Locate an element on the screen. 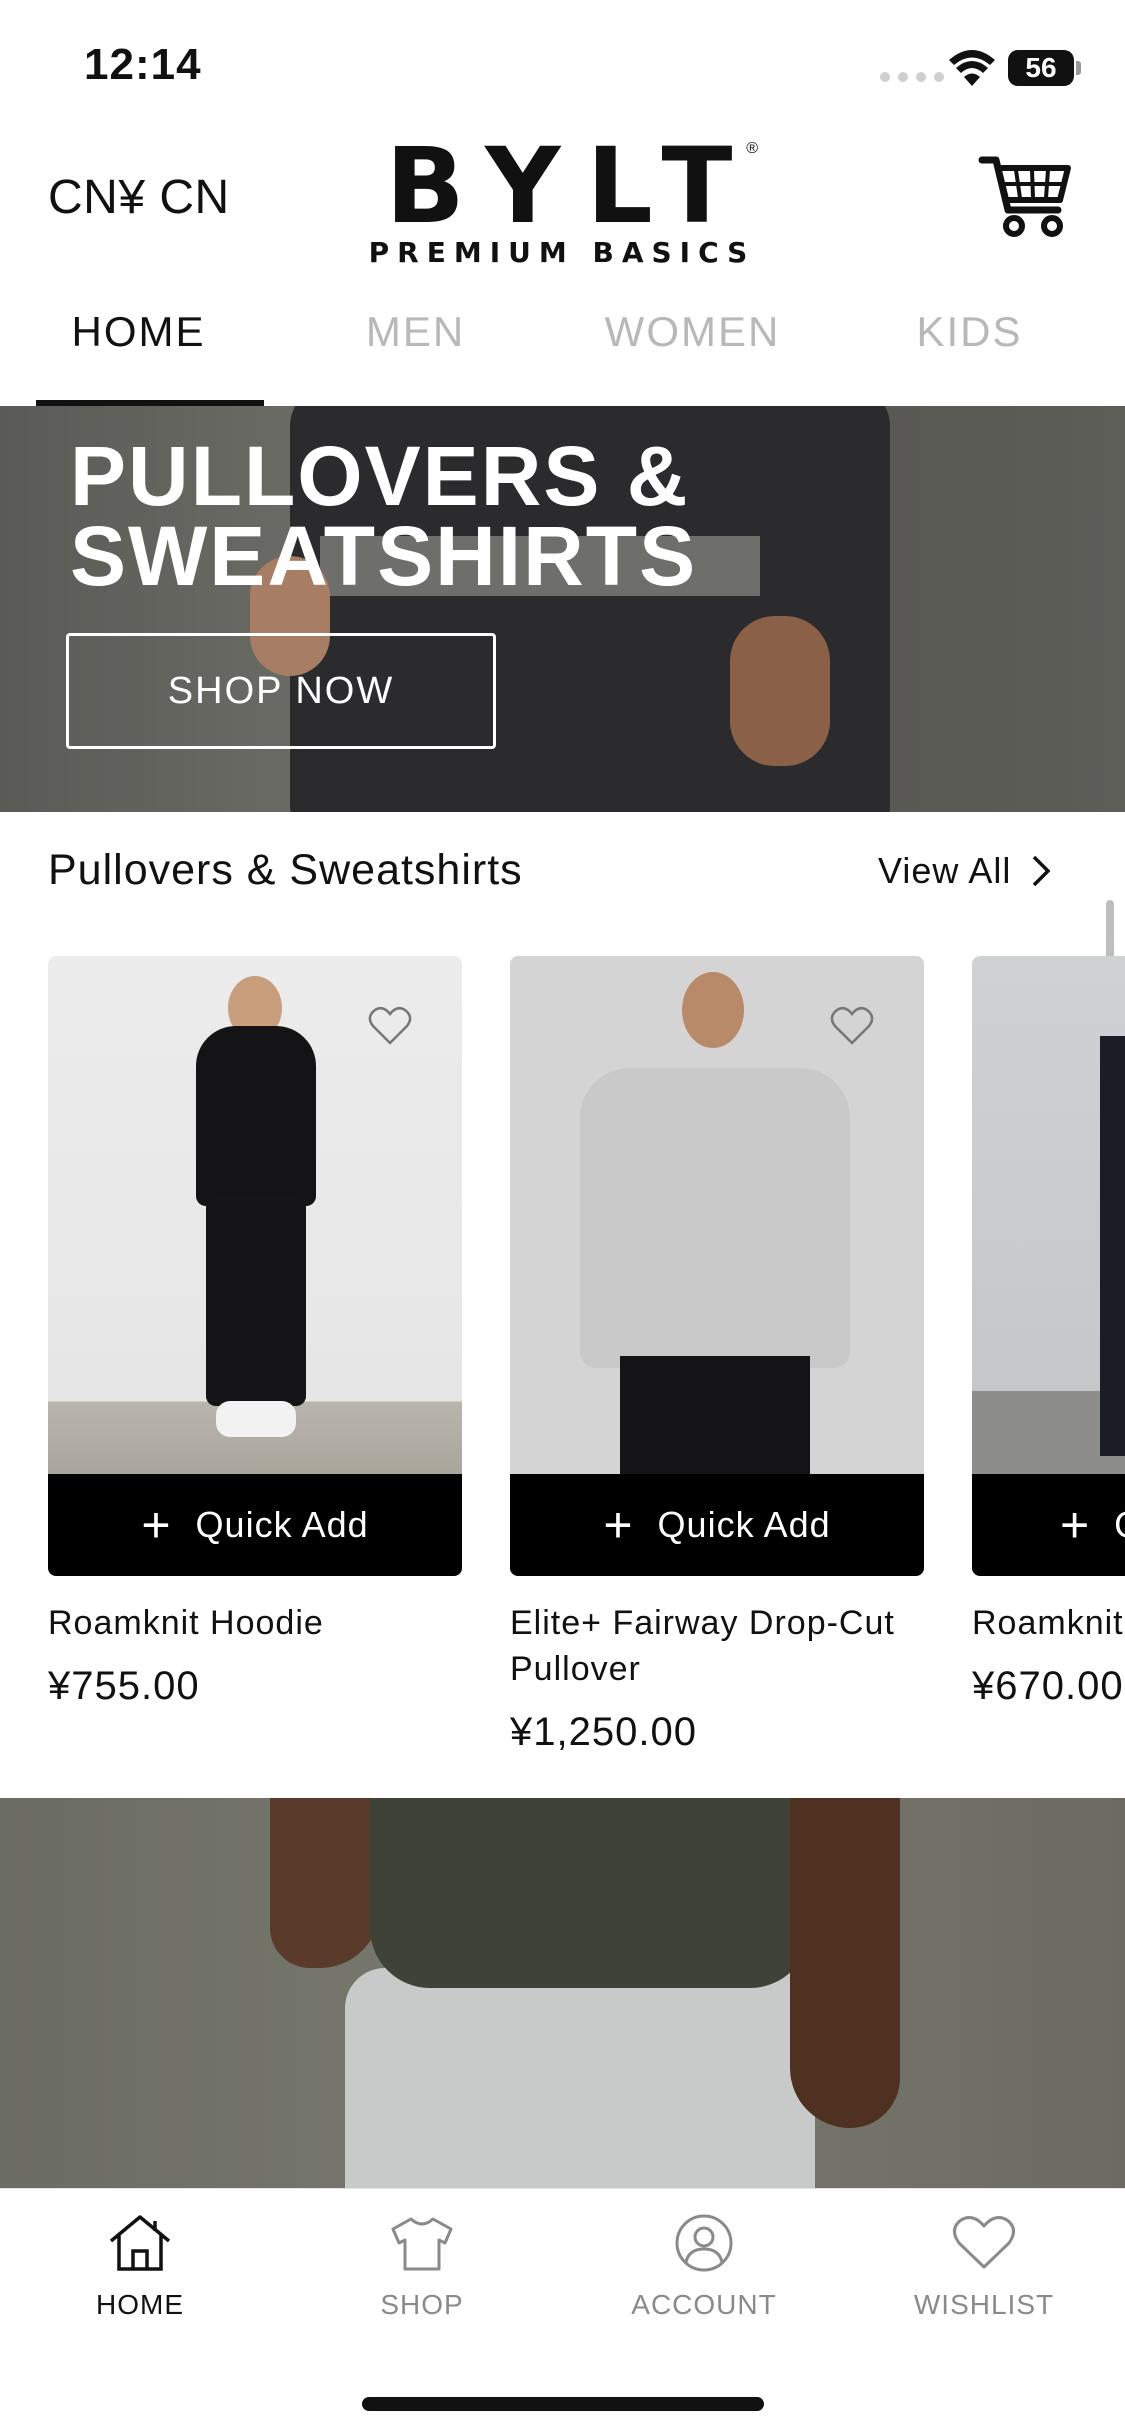  nav-home-label: HOME is located at coordinates (140, 2304).